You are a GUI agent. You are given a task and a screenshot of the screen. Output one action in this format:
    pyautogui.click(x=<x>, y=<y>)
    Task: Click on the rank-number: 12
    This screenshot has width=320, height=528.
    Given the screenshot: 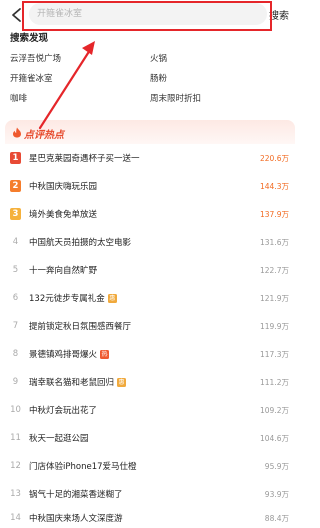 What is the action you would take?
    pyautogui.click(x=15, y=466)
    